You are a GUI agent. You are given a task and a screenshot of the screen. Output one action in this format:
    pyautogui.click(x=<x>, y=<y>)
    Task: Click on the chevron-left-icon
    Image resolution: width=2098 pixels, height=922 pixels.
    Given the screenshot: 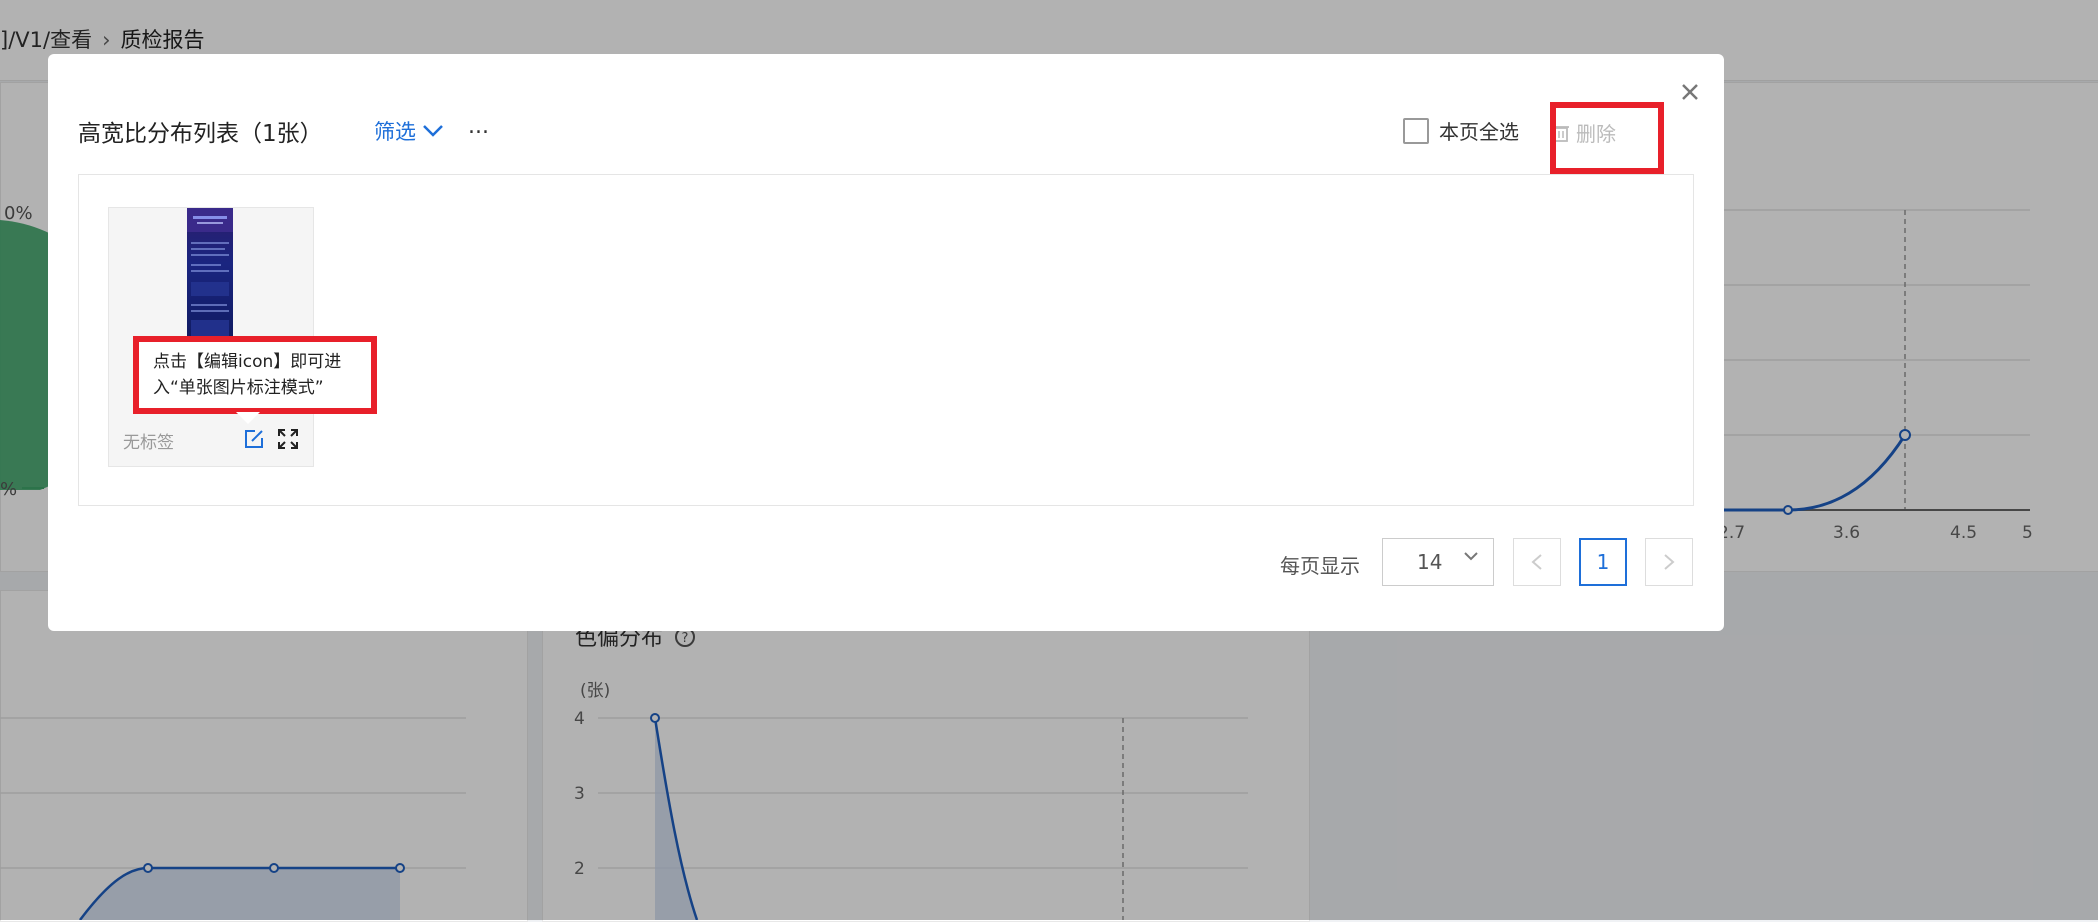 What is the action you would take?
    pyautogui.click(x=1536, y=562)
    